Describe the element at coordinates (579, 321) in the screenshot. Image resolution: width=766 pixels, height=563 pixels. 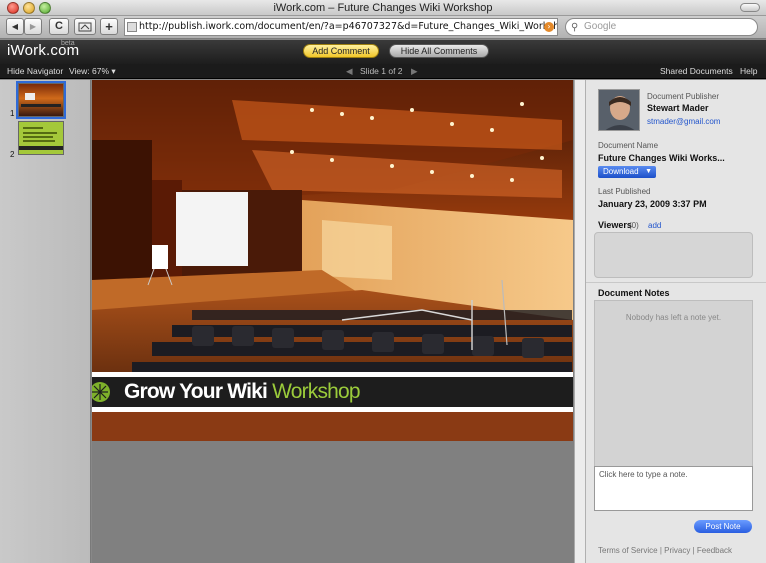
I see `slide-scroll-edge` at that location.